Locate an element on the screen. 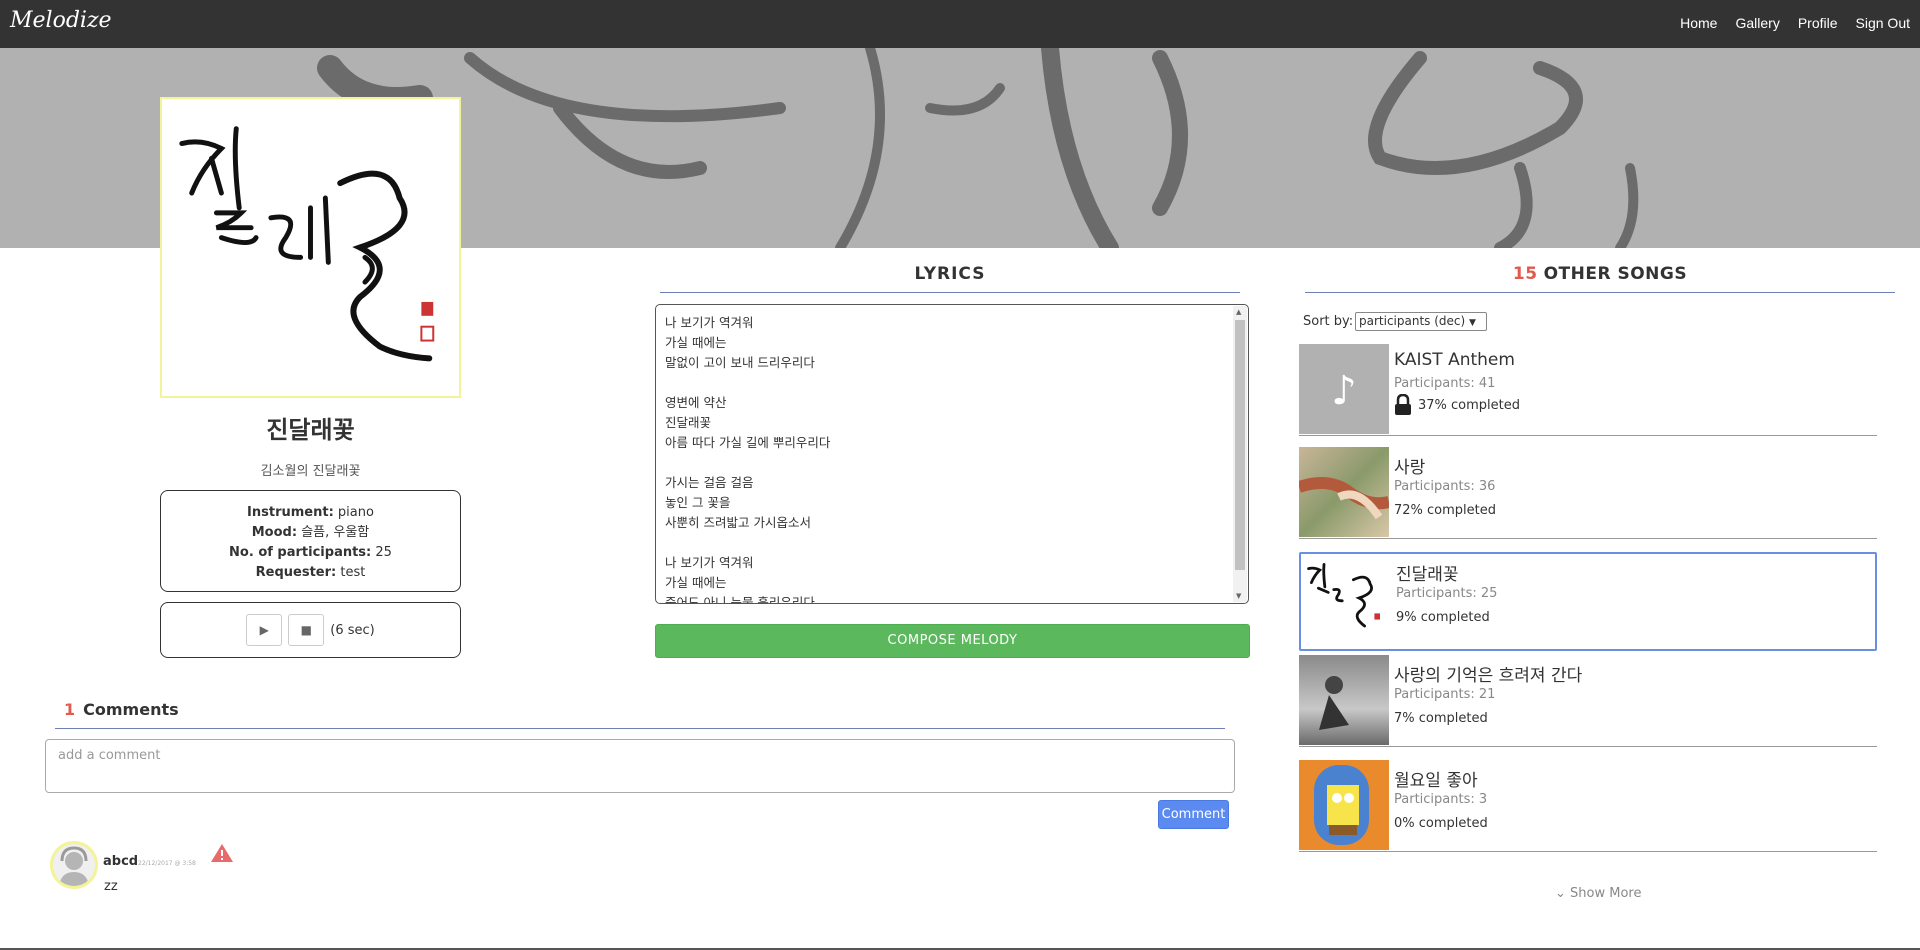 This screenshot has width=1920, height=950. audio-player: ▶ ■ (6 sec) is located at coordinates (310, 630).